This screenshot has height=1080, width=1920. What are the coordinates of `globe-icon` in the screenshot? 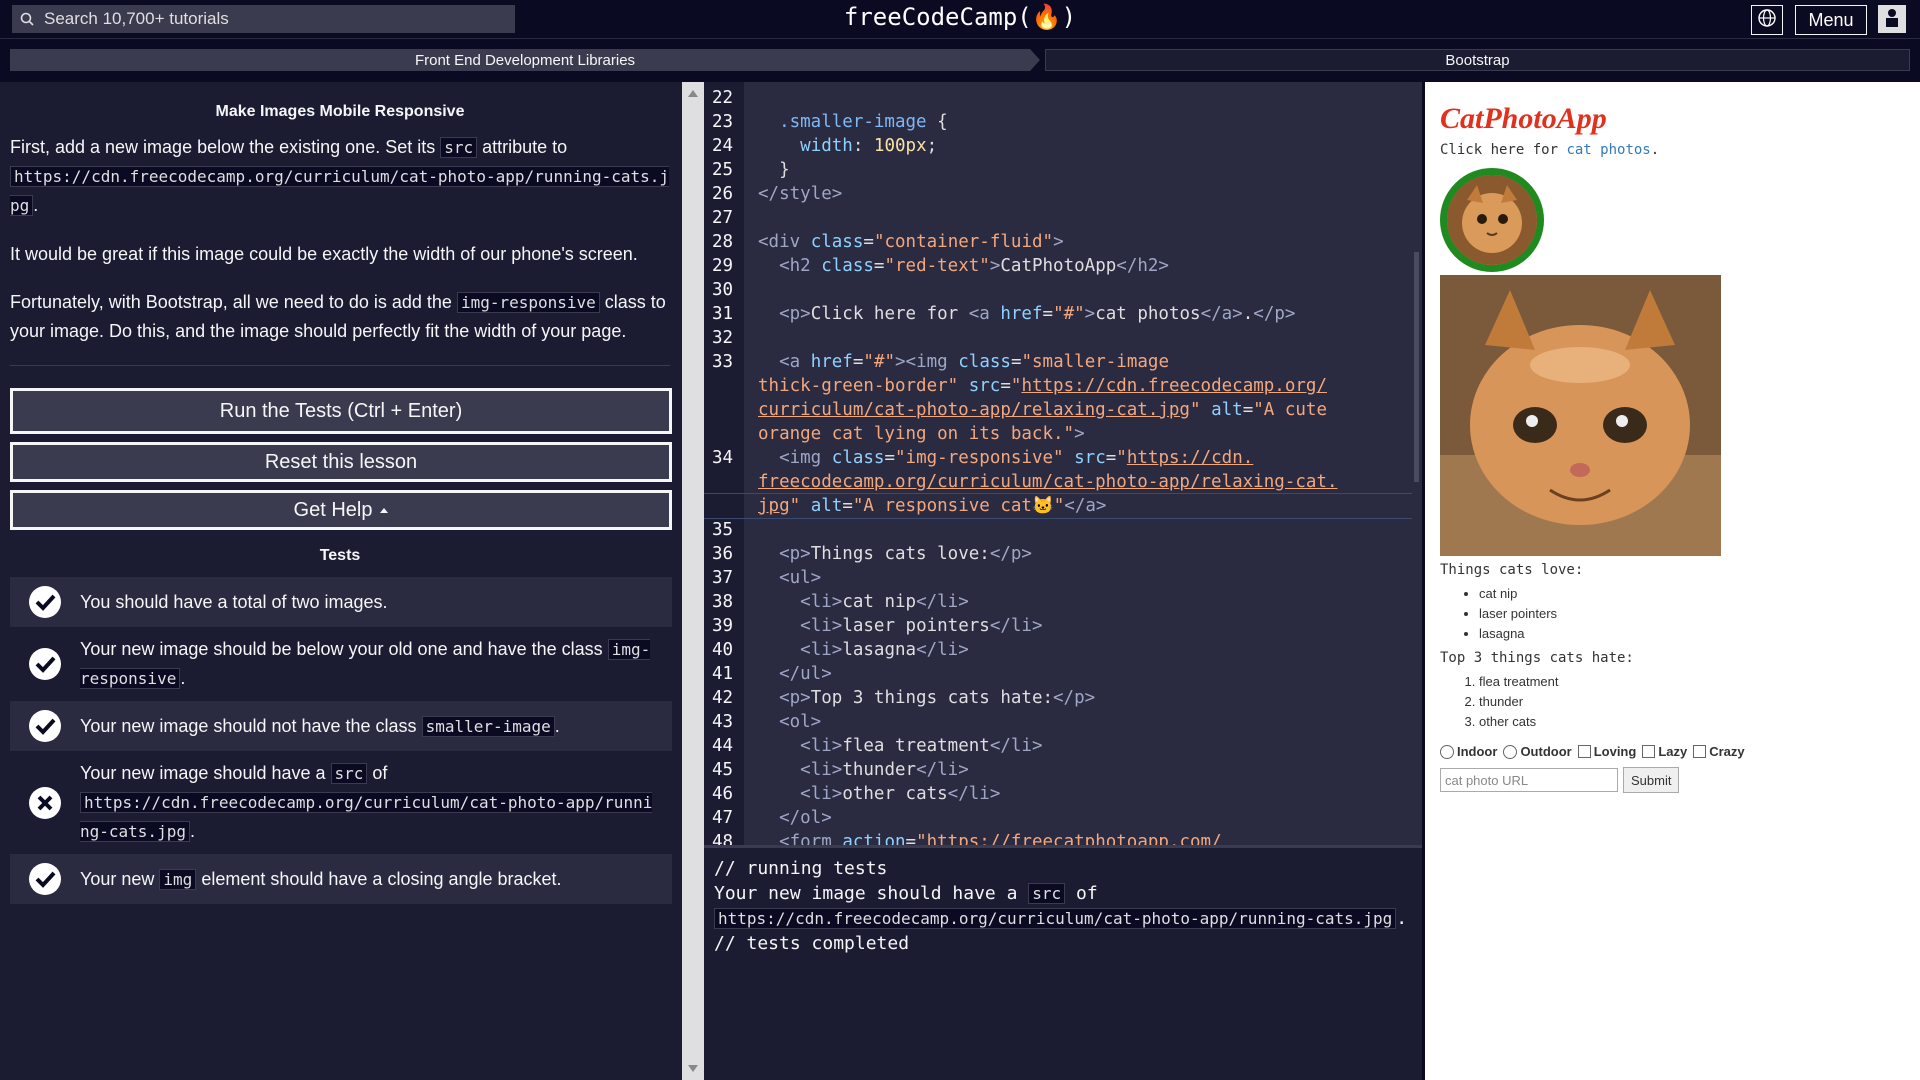 It's located at (1767, 20).